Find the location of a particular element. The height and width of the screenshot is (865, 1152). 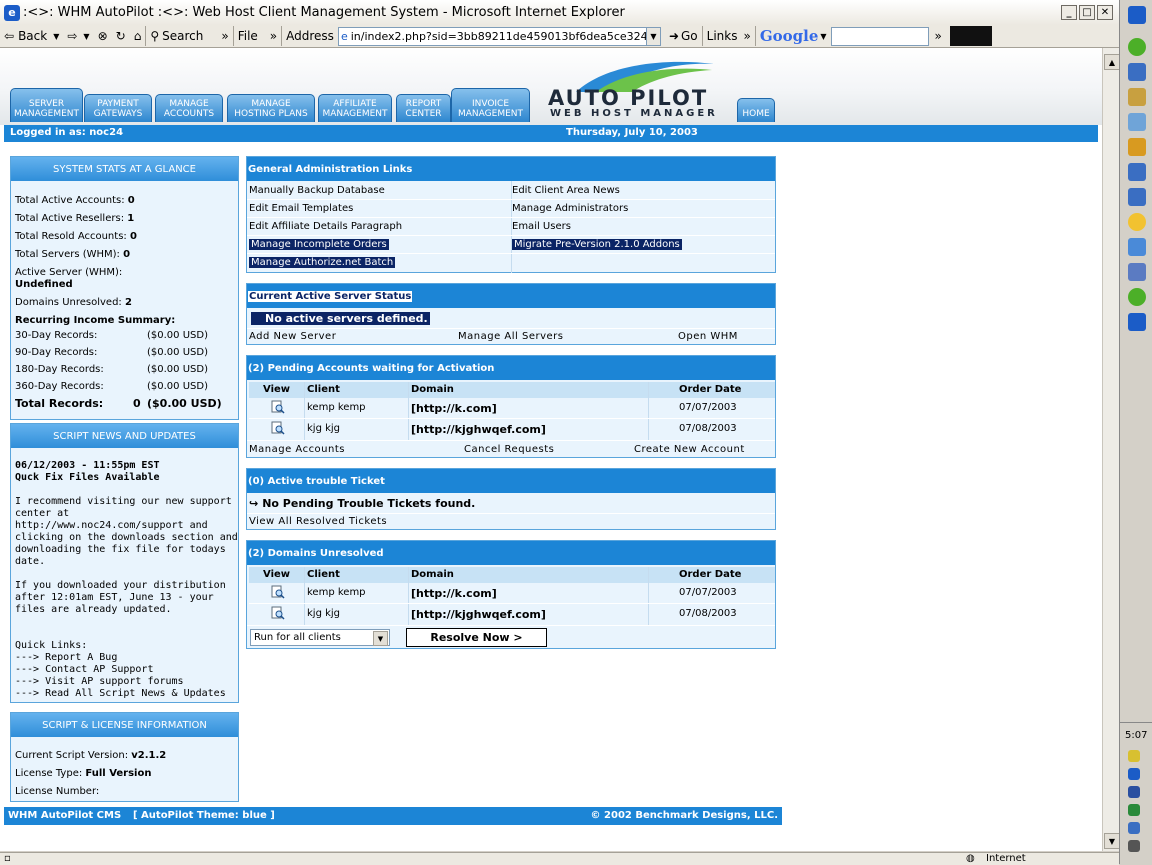

search-button: ⚲ Search» is located at coordinates (188, 36).